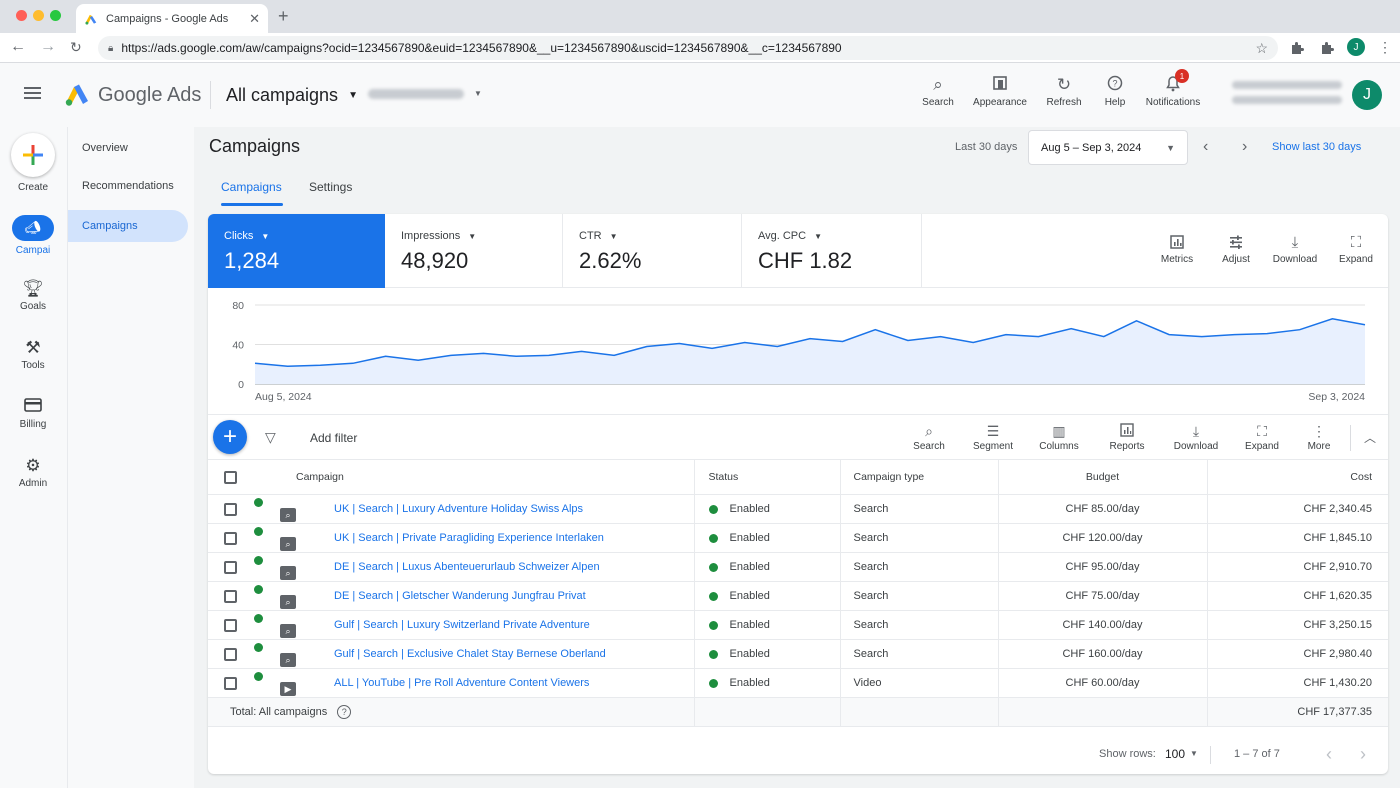  I want to click on extension-puzzle-icon, so click(1297, 48).